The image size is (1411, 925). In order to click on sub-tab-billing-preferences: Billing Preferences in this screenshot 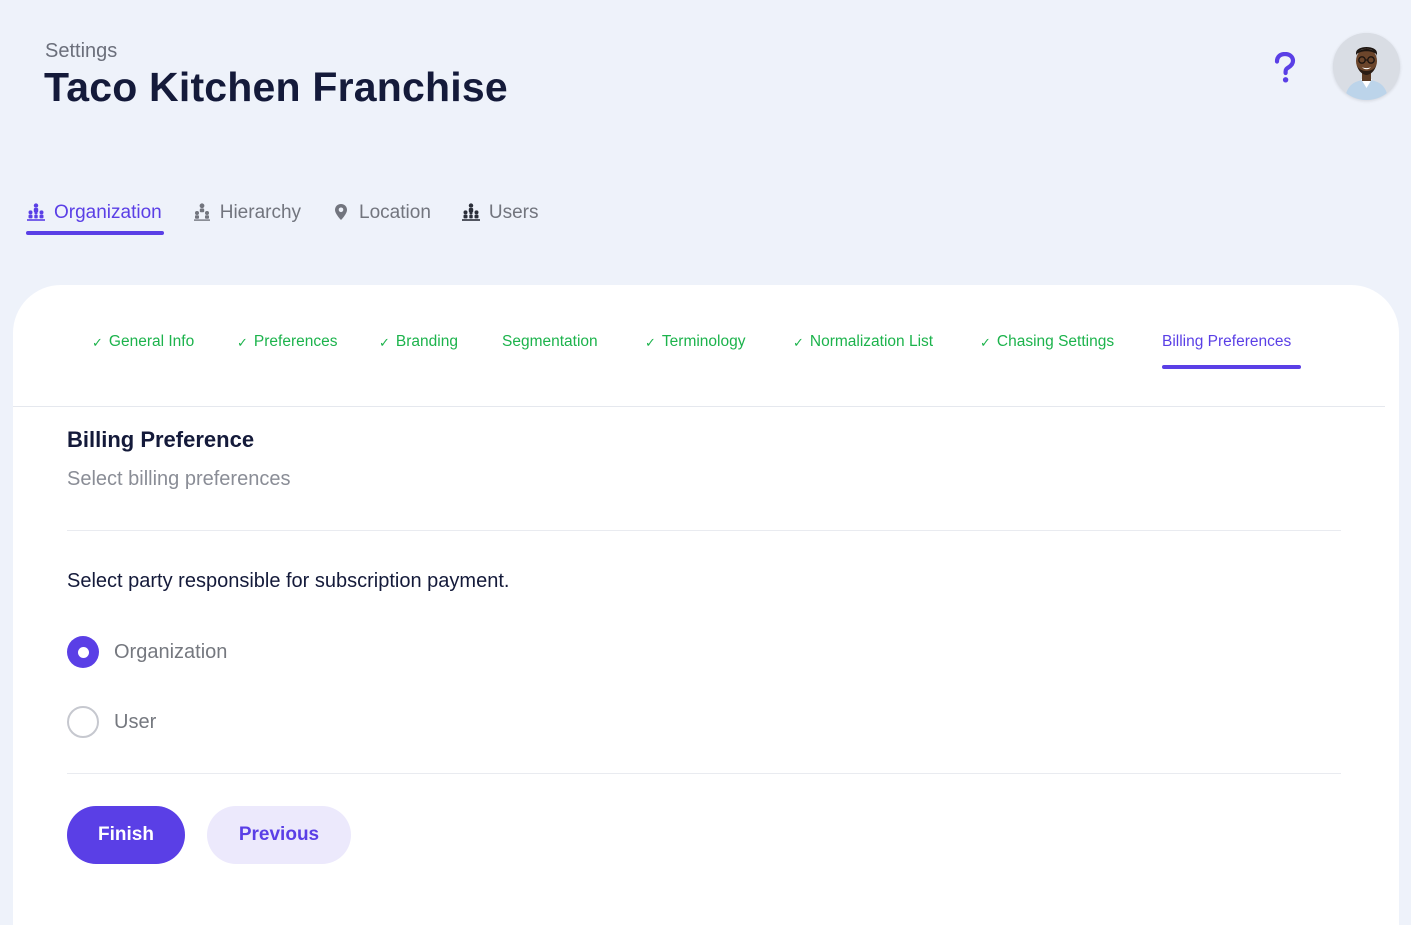, I will do `click(1226, 342)`.